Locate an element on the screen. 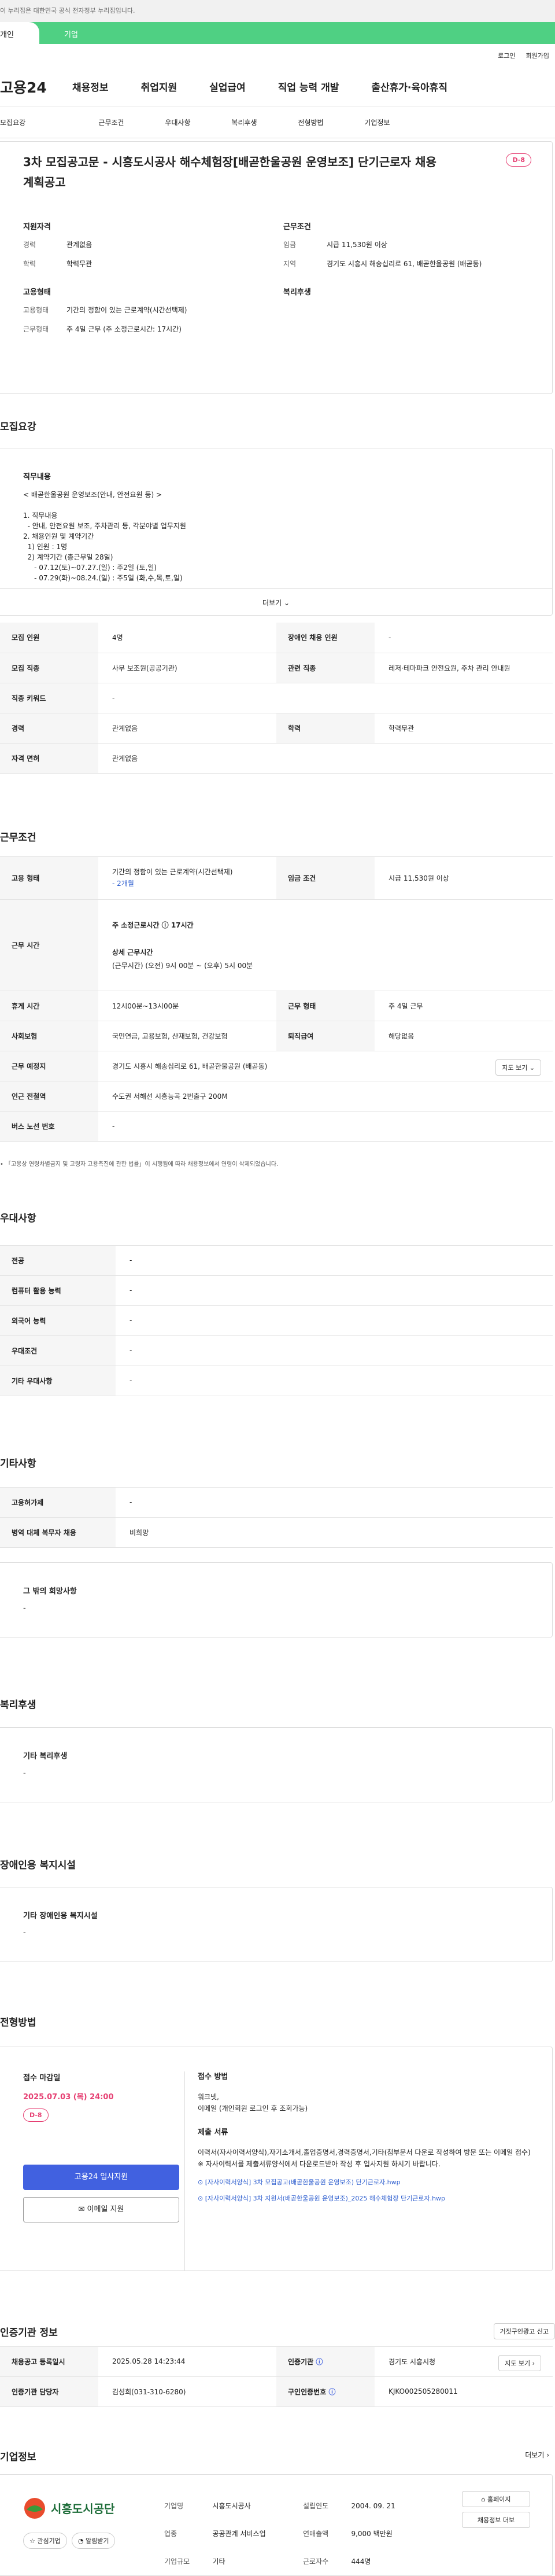  login-link: 로그인 is located at coordinates (506, 55).